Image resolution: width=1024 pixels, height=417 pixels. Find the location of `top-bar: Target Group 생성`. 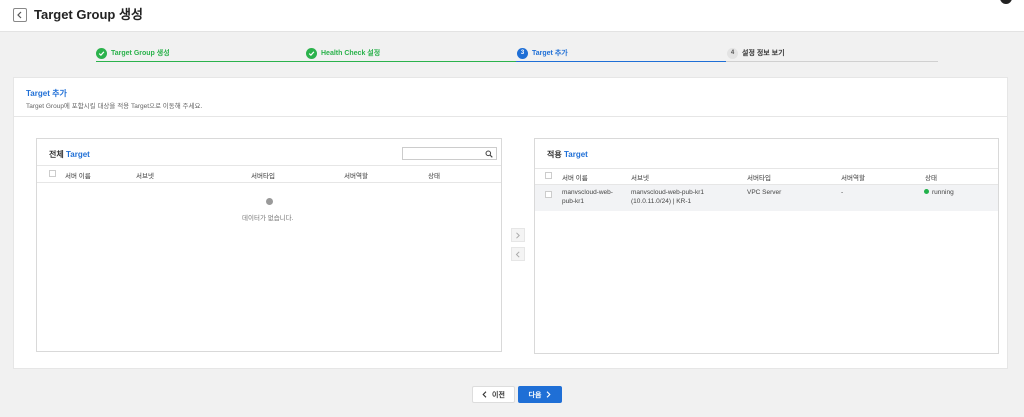

top-bar: Target Group 생성 is located at coordinates (512, 16).